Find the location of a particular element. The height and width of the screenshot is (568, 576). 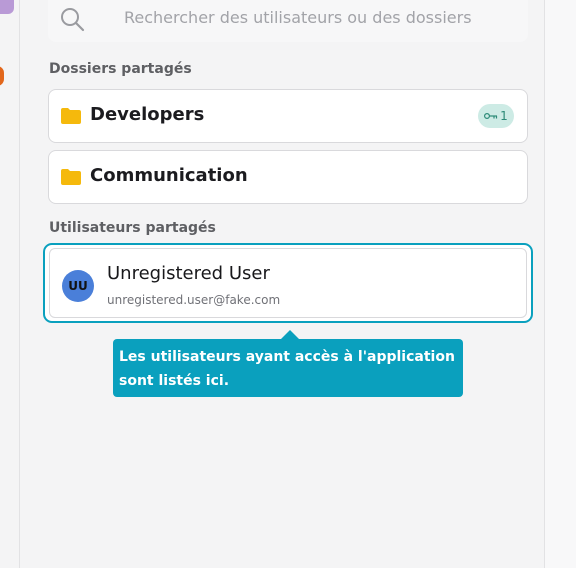

app-icon-orange is located at coordinates (2, 76).